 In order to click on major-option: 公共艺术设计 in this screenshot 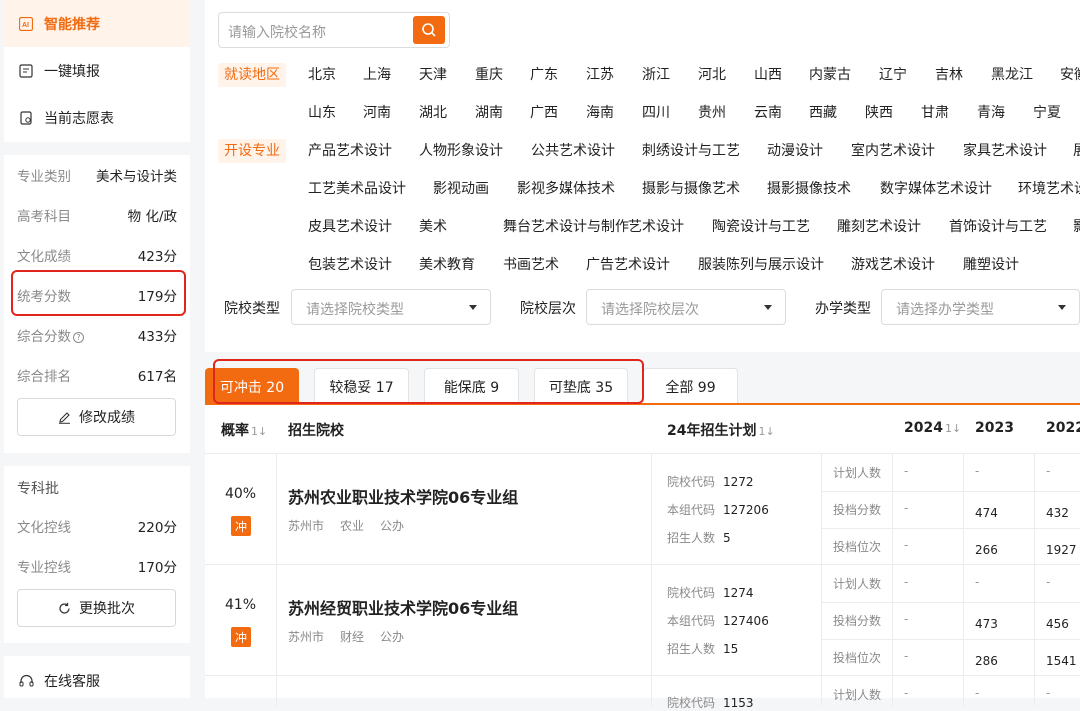, I will do `click(573, 151)`.